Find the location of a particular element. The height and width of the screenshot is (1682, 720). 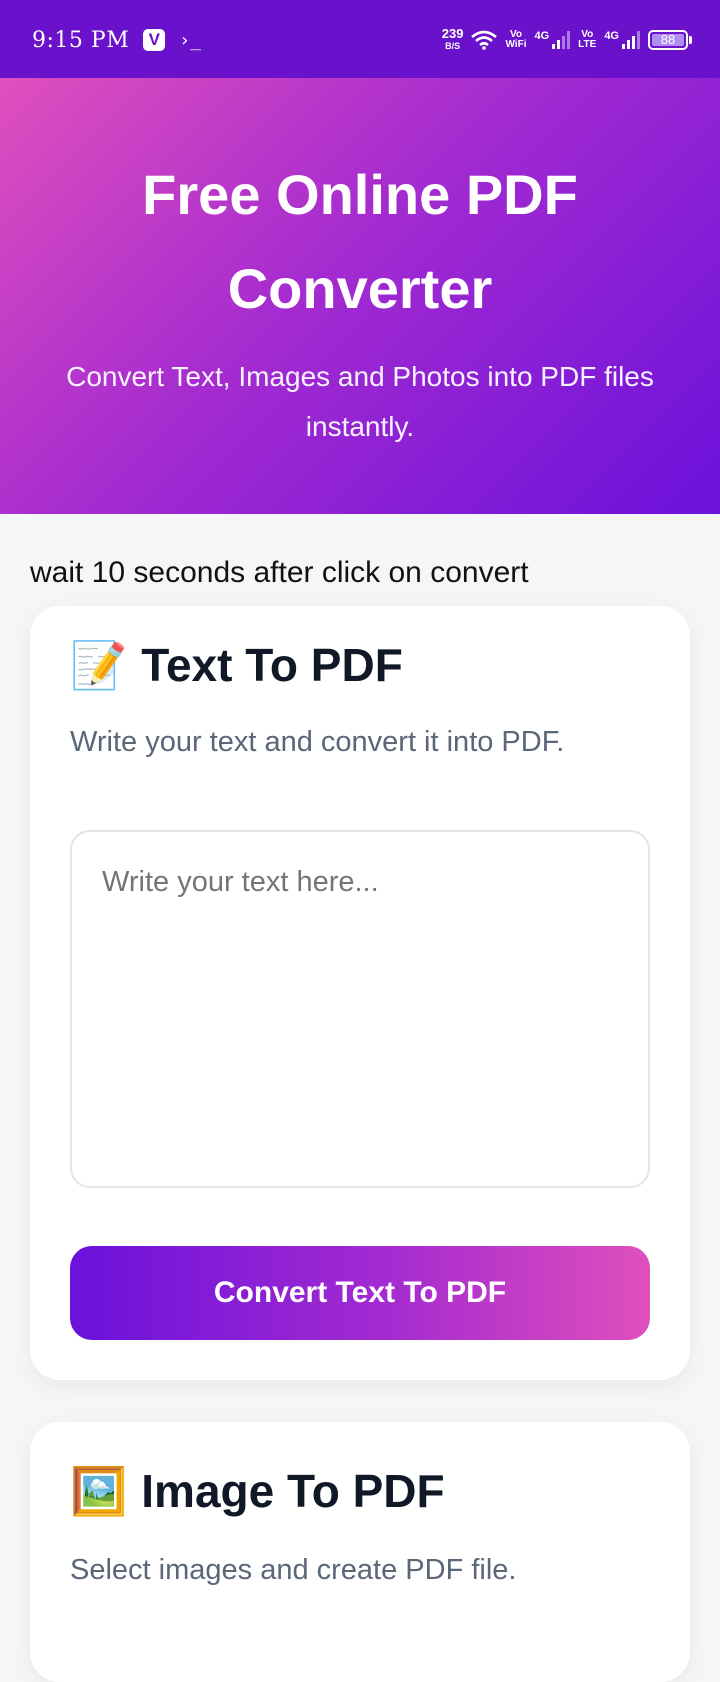

image-to-pdf-title: Image To PDF is located at coordinates (293, 1491).